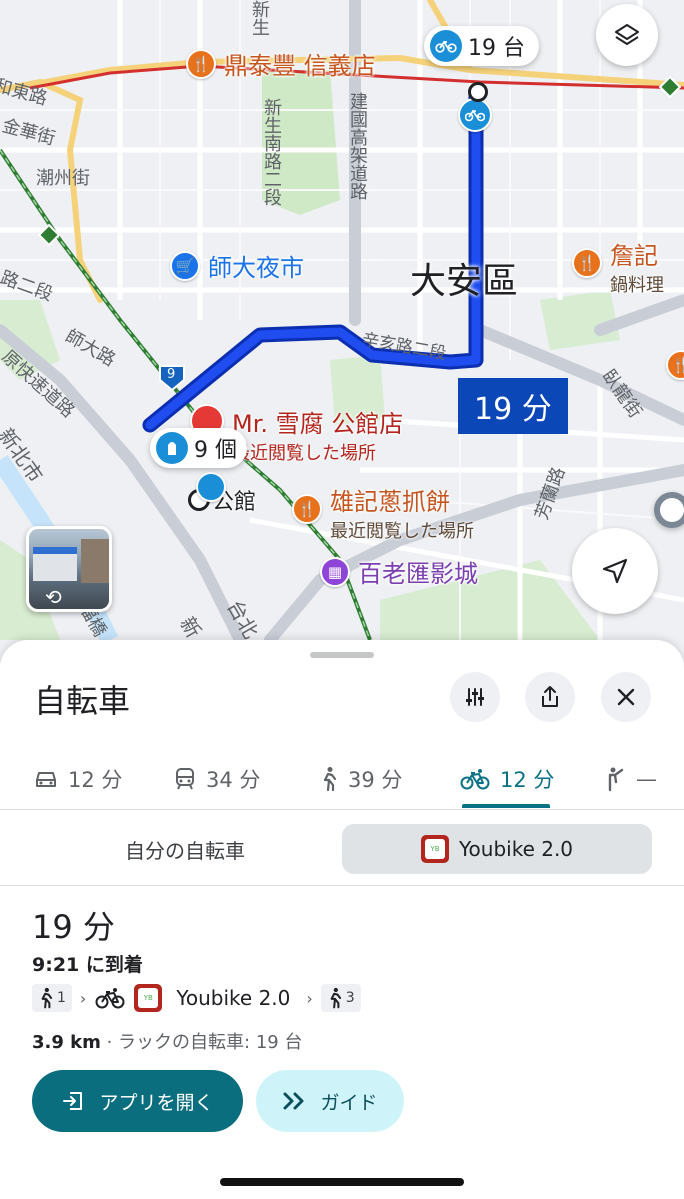  I want to click on tab-drive: 12 分, so click(78, 779).